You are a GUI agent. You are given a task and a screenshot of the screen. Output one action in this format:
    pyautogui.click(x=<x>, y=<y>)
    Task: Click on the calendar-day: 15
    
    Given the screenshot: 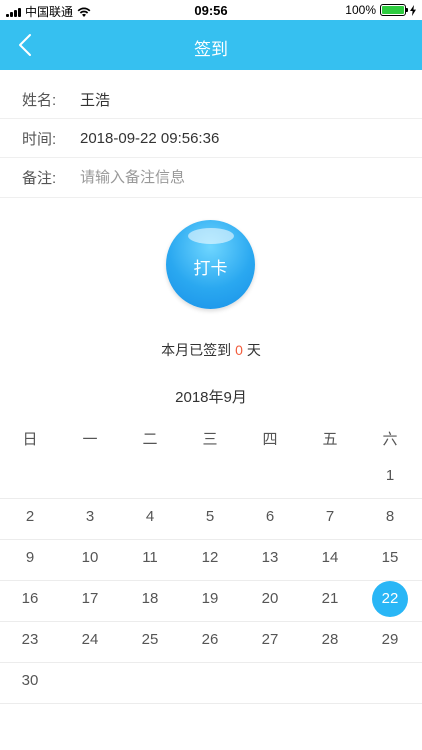 What is the action you would take?
    pyautogui.click(x=390, y=558)
    